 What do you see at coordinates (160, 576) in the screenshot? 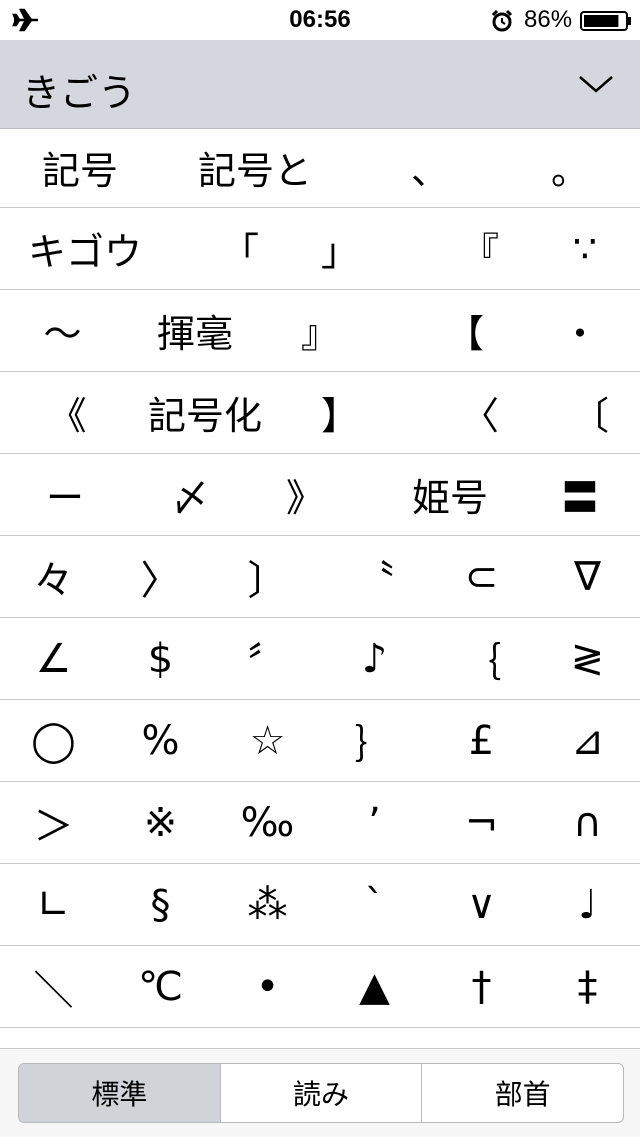
I see `candidate-item: 〉` at bounding box center [160, 576].